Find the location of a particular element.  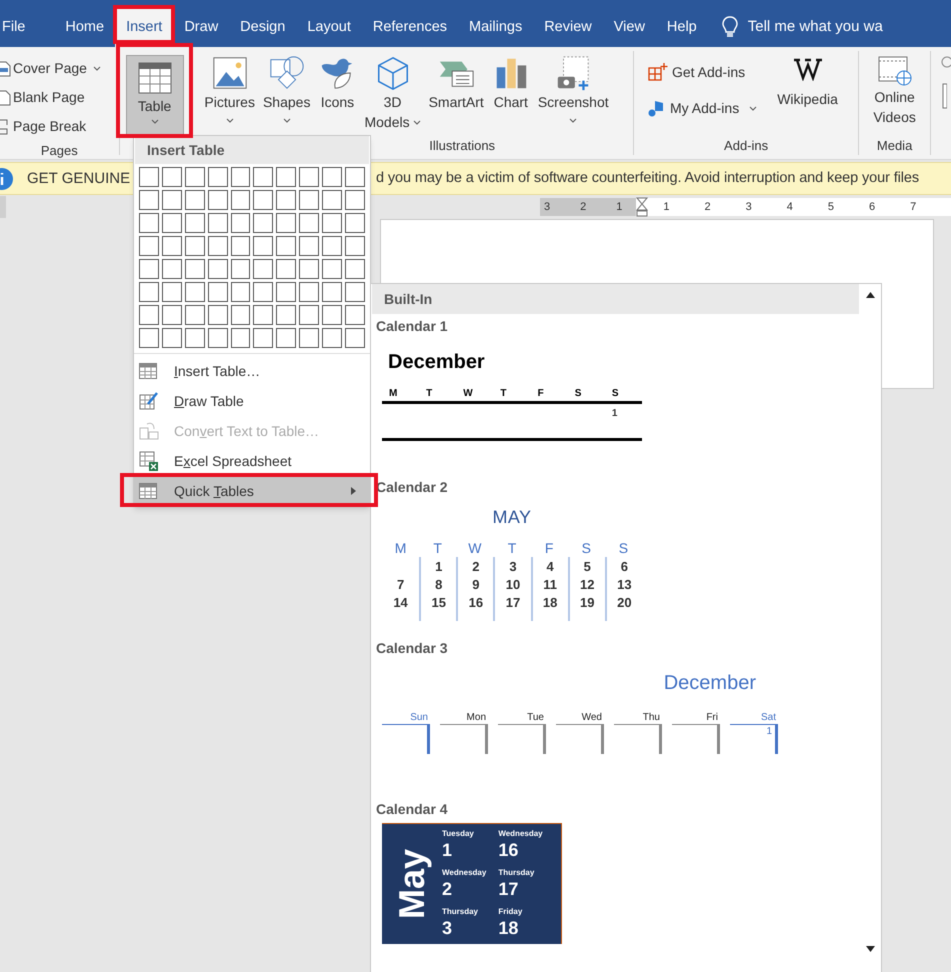

ribbon-button: SmartArt is located at coordinates (456, 93).